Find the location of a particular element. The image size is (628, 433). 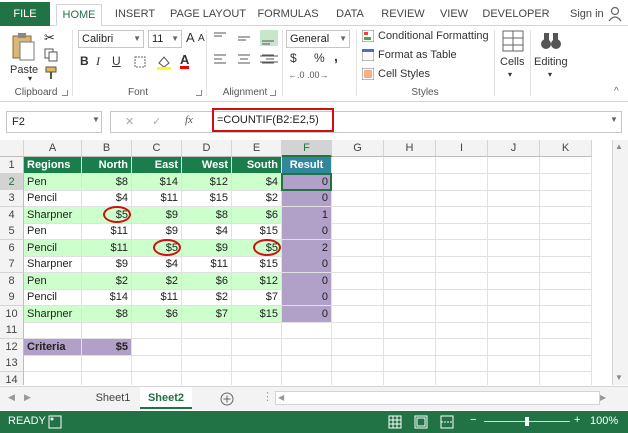

table-cell: $14 is located at coordinates (157, 182).